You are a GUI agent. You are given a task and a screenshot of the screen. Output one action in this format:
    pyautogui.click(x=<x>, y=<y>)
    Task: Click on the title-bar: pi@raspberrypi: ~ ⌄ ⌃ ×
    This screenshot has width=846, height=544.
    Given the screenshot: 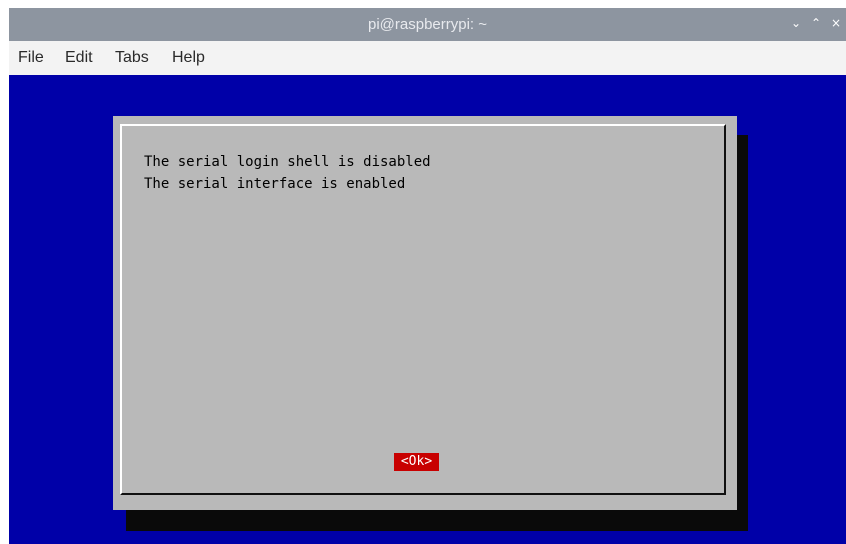 What is the action you would take?
    pyautogui.click(x=427, y=24)
    